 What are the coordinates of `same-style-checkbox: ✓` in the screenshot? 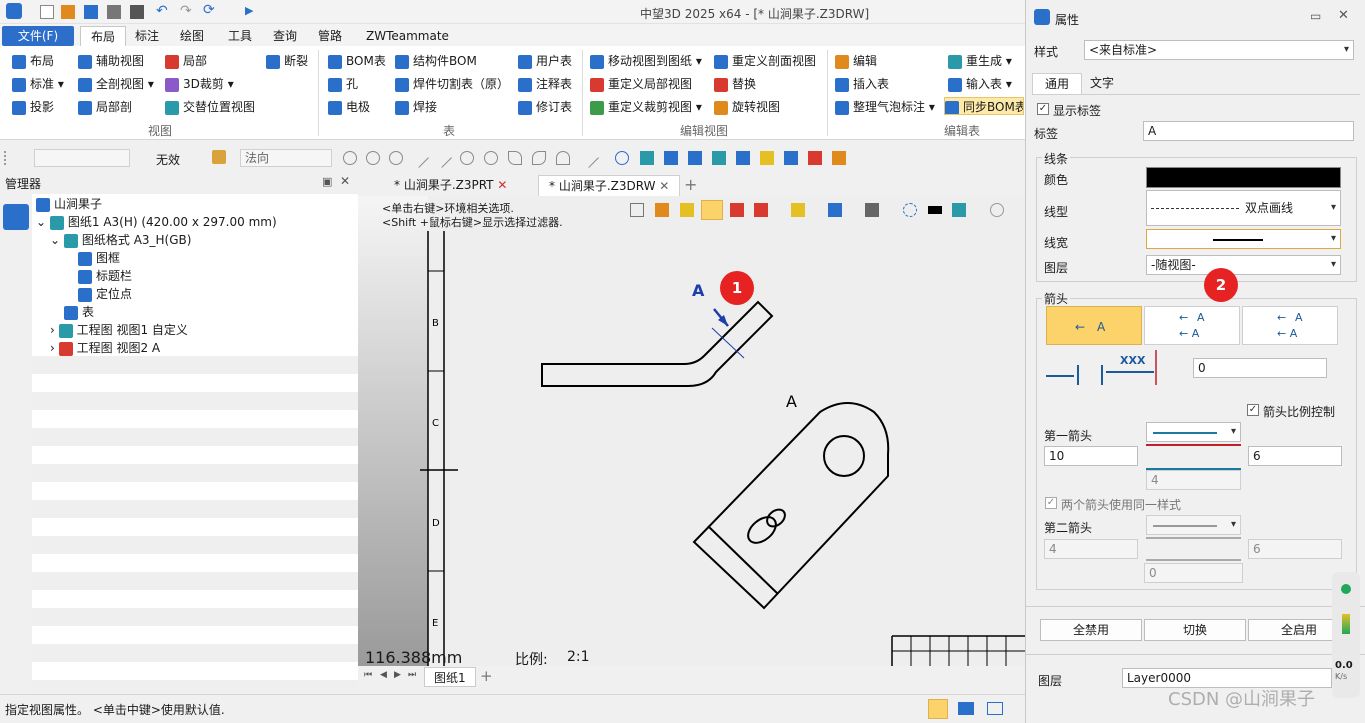 It's located at (1051, 503).